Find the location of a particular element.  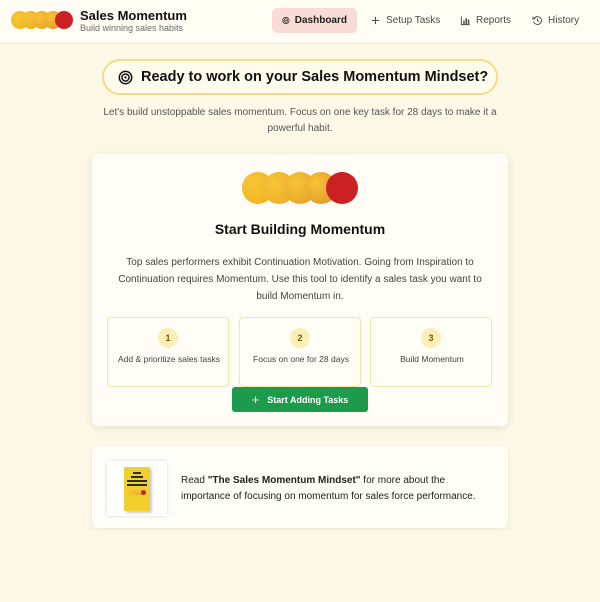

logo-dot is located at coordinates (64, 20).